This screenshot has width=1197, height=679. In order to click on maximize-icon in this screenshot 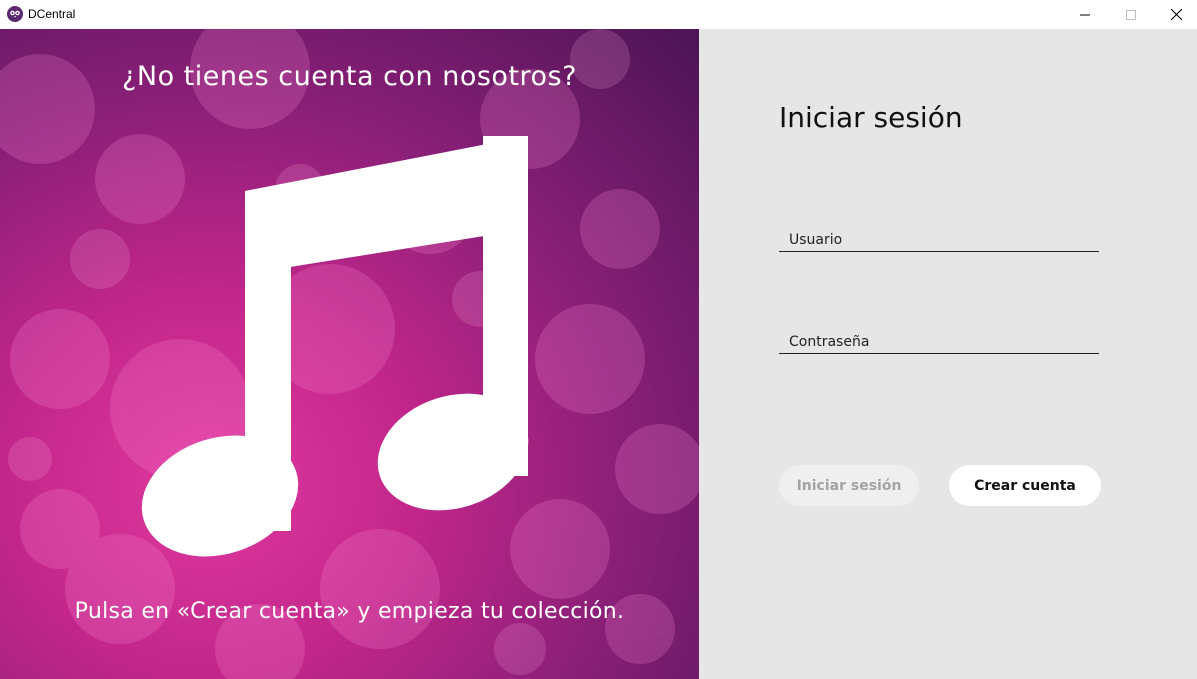, I will do `click(1131, 14)`.